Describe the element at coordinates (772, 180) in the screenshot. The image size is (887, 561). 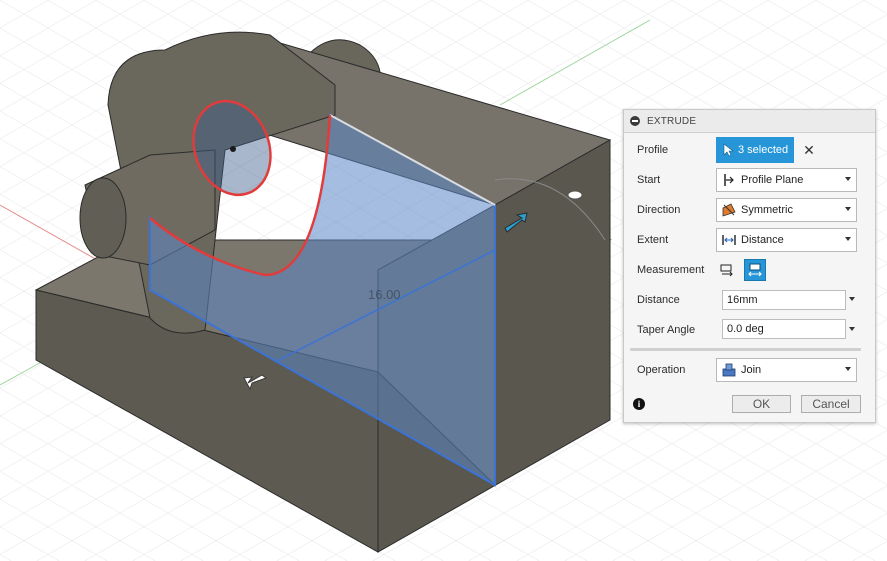
I see `start-value: Profile Plane` at that location.